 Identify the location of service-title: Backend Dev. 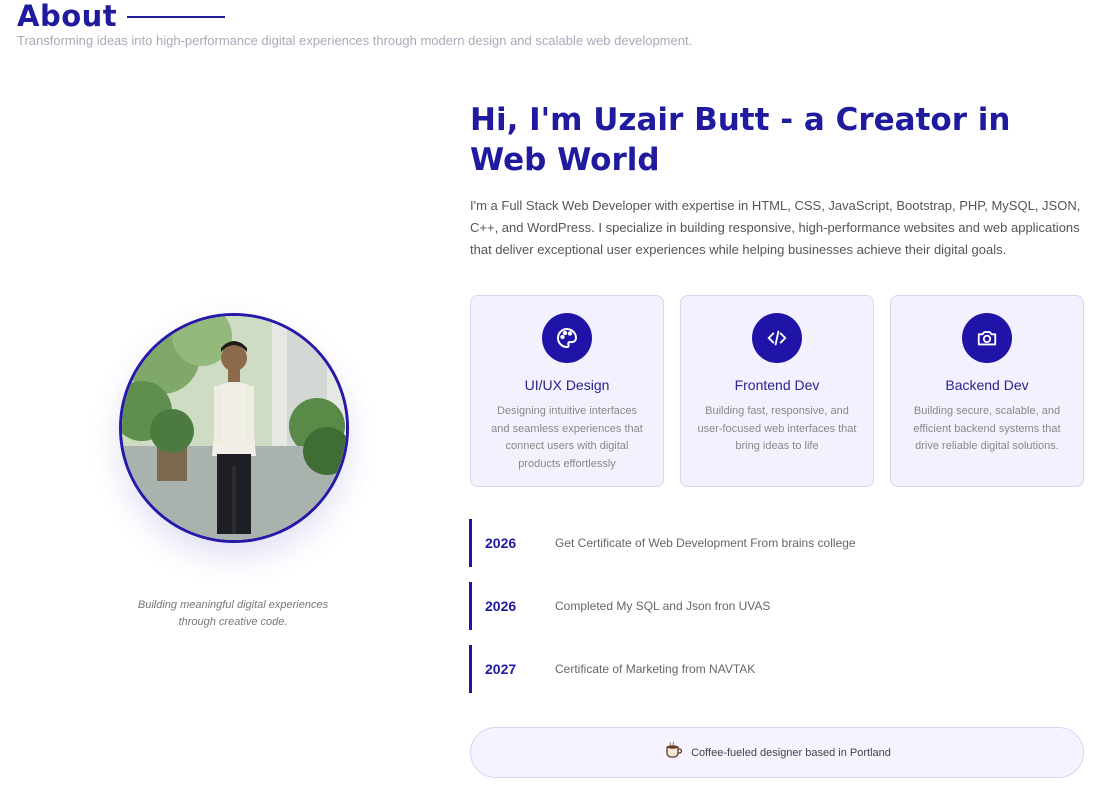
(987, 385).